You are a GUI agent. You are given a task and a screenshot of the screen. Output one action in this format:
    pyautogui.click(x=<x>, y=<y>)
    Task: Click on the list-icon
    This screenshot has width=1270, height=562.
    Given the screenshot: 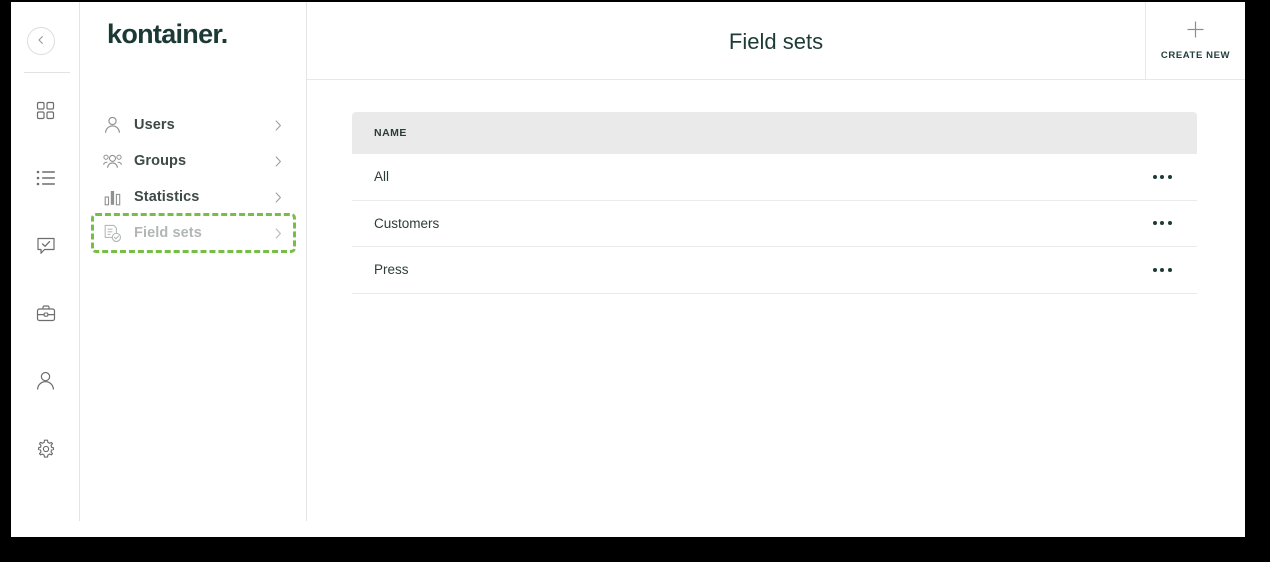 What is the action you would take?
    pyautogui.click(x=46, y=178)
    